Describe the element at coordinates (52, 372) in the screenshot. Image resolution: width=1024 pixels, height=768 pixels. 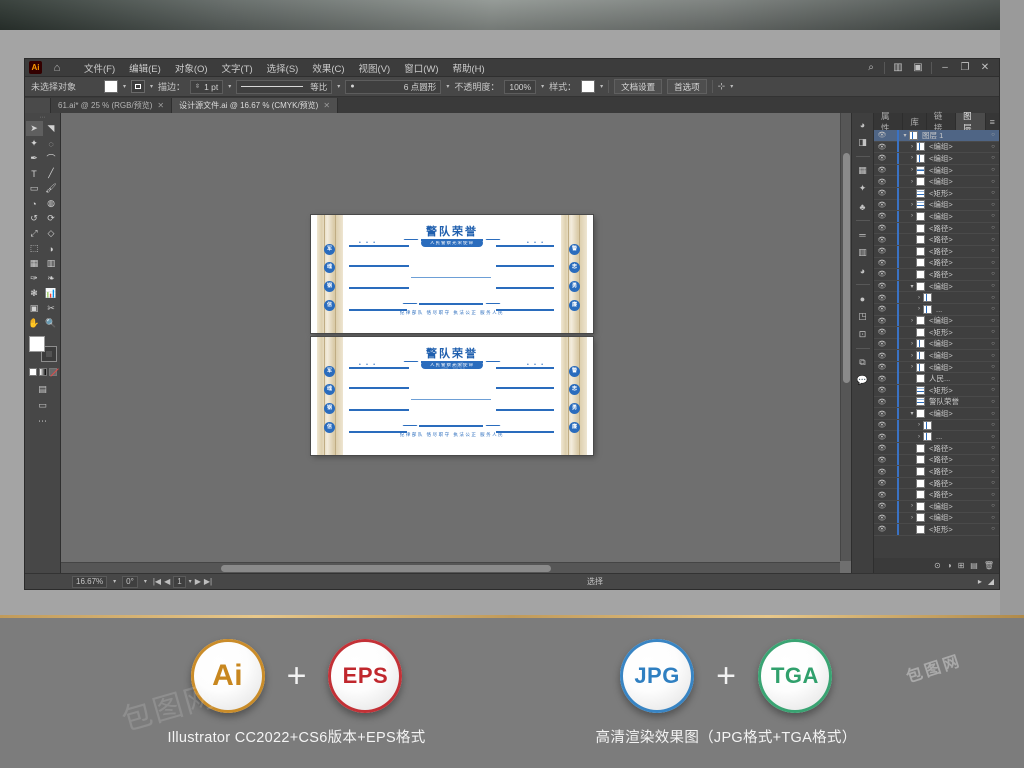
I see `none-button` at that location.